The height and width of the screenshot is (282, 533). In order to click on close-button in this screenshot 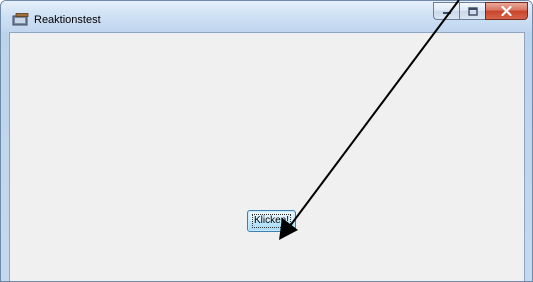, I will do `click(506, 11)`.